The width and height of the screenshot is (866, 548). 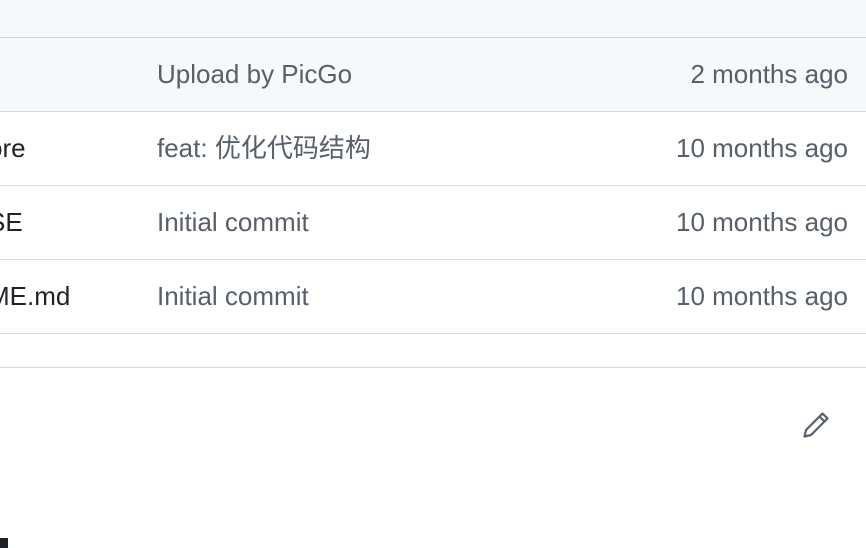 I want to click on file-row: ore feat: 优化代码结构 10 months ago, so click(x=433, y=149).